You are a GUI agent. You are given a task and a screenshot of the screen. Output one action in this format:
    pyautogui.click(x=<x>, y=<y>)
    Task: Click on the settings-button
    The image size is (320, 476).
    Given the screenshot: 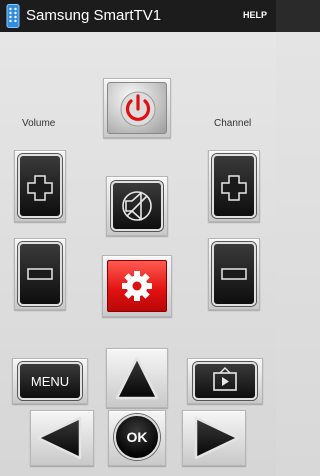 What is the action you would take?
    pyautogui.click(x=137, y=286)
    